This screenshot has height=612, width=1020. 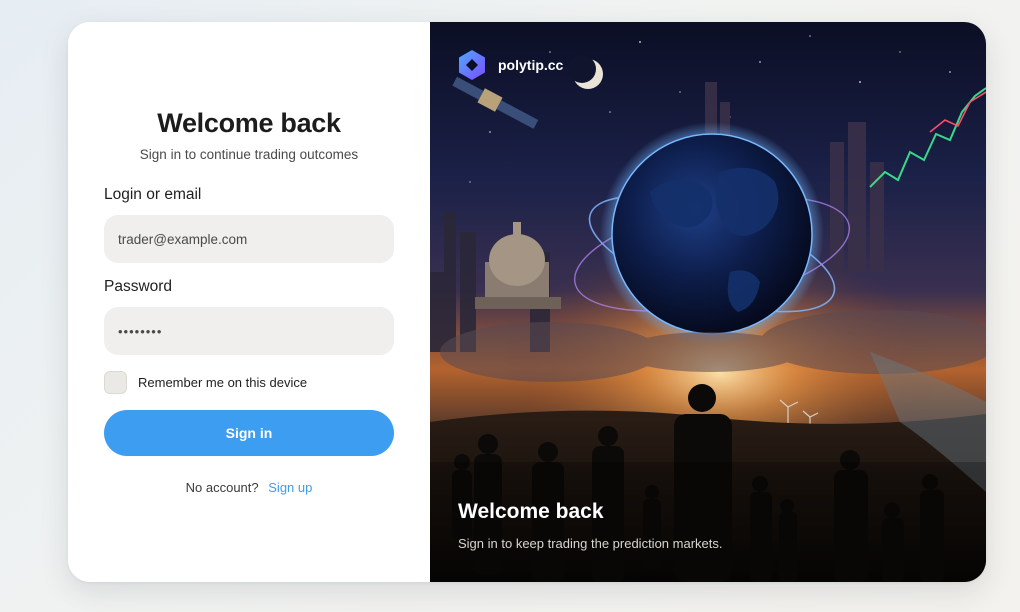 I want to click on brand: polytip.cc, so click(x=510, y=65).